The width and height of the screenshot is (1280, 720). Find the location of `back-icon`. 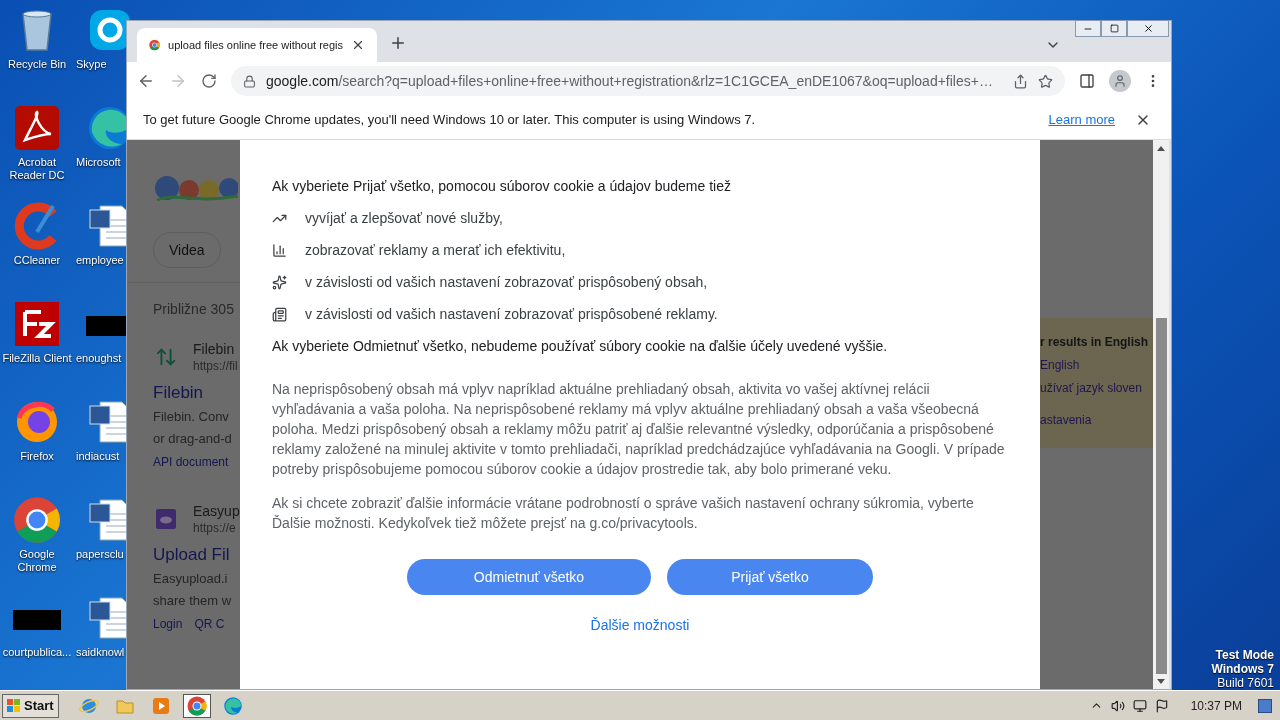

back-icon is located at coordinates (146, 81).